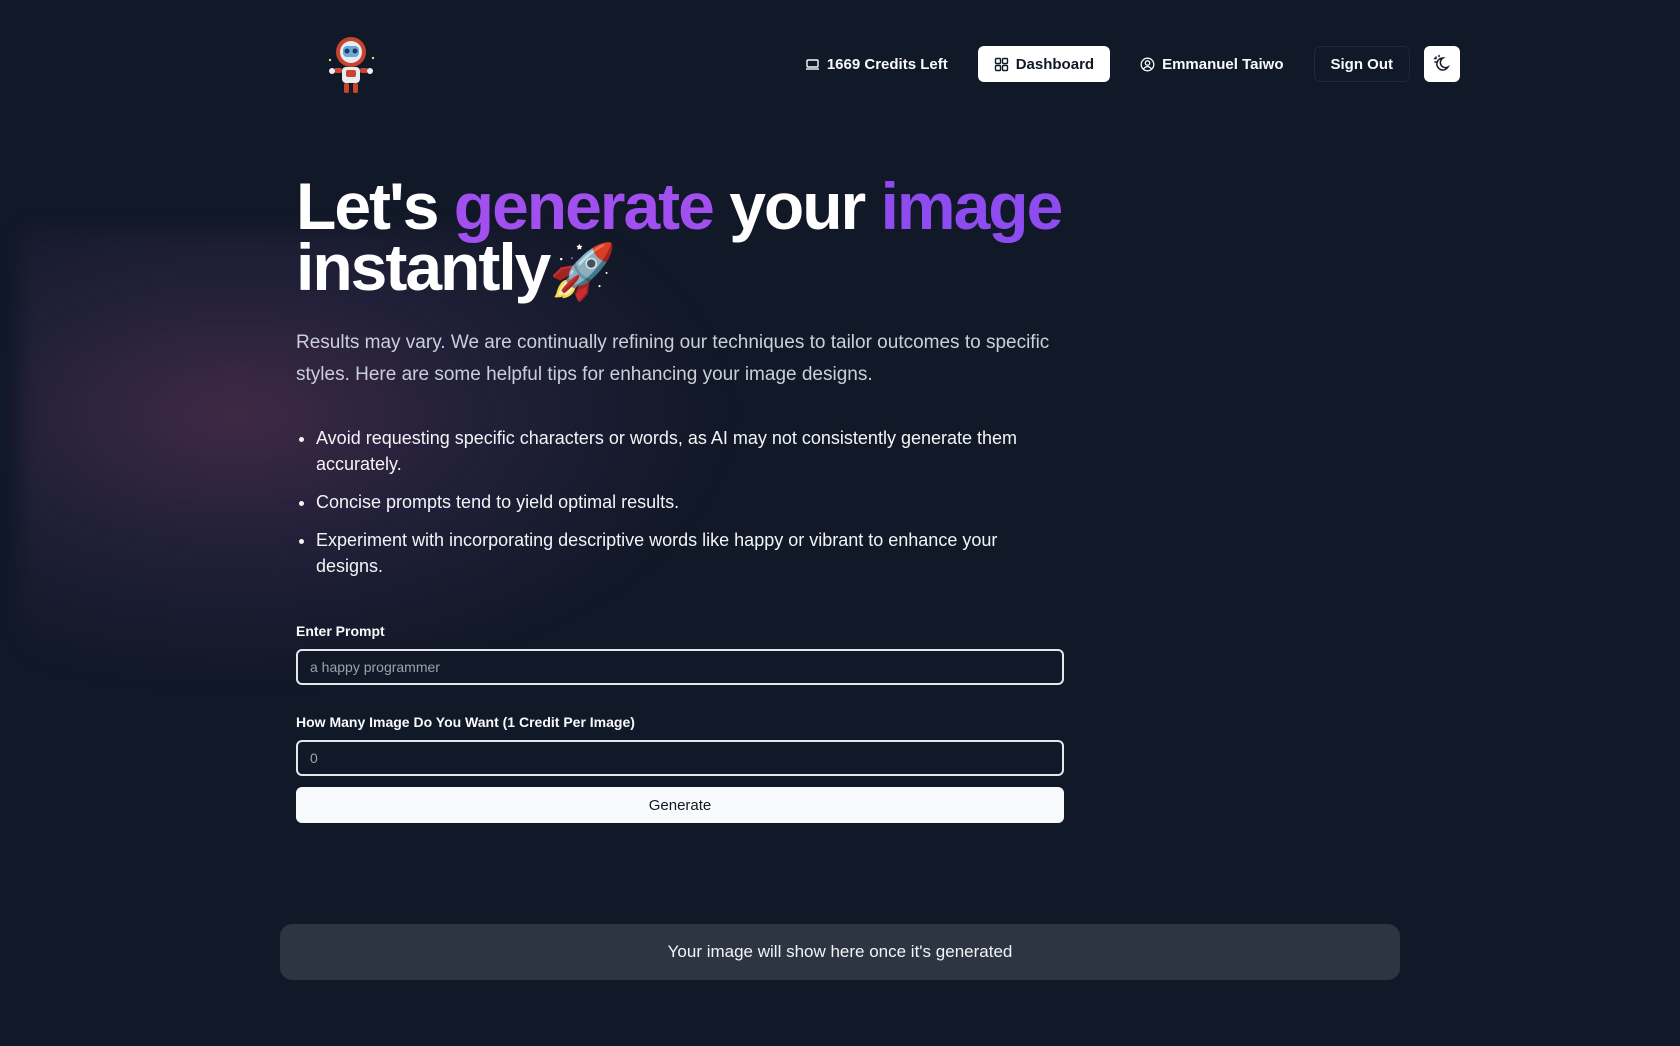  Describe the element at coordinates (1001, 64) in the screenshot. I see `grid-icon` at that location.